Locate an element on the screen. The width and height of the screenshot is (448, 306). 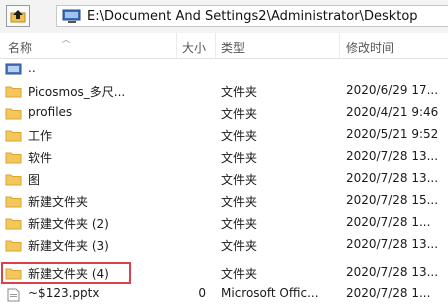
up-arrow-icon is located at coordinates (18, 16).